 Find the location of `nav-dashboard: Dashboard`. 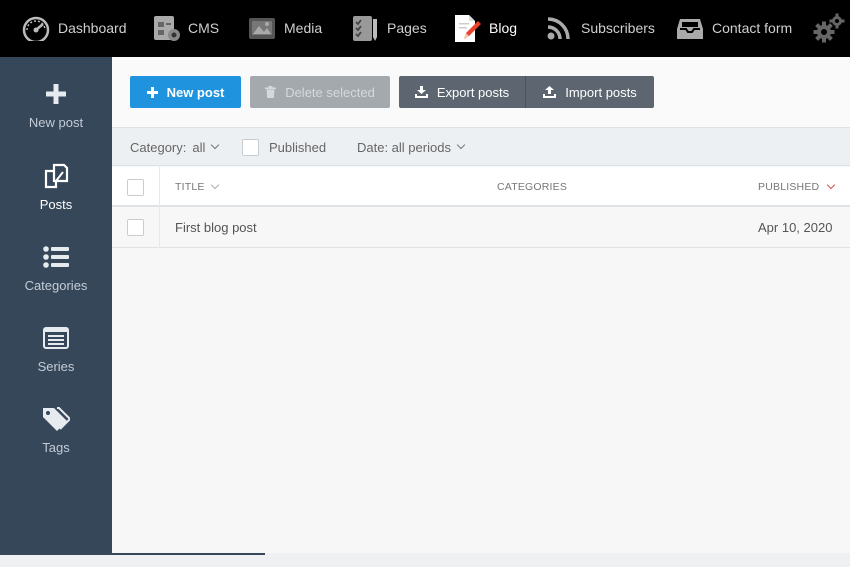

nav-dashboard: Dashboard is located at coordinates (73, 28).